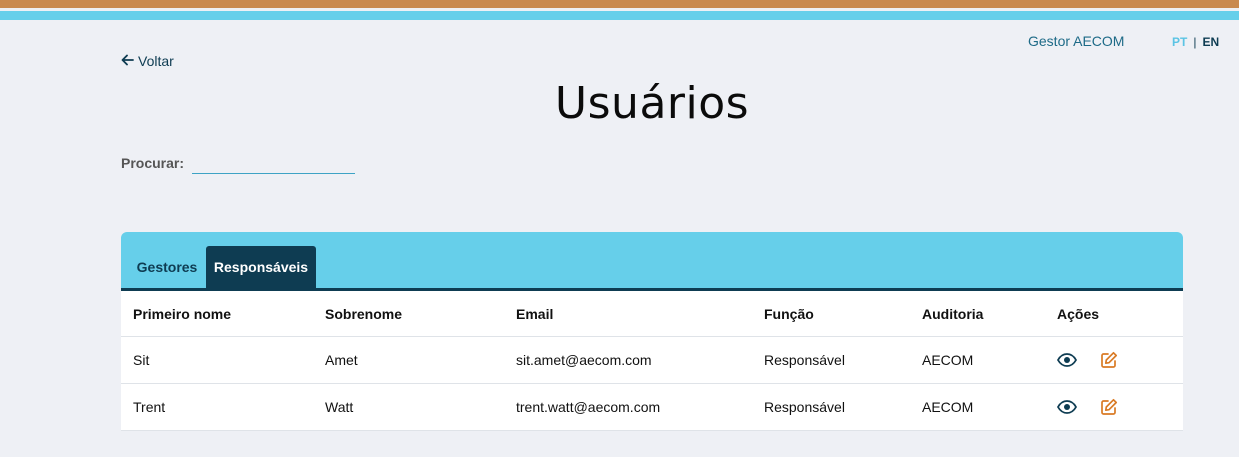 The height and width of the screenshot is (457, 1239). Describe the element at coordinates (789, 313) in the screenshot. I see `column-header-role: Função` at that location.